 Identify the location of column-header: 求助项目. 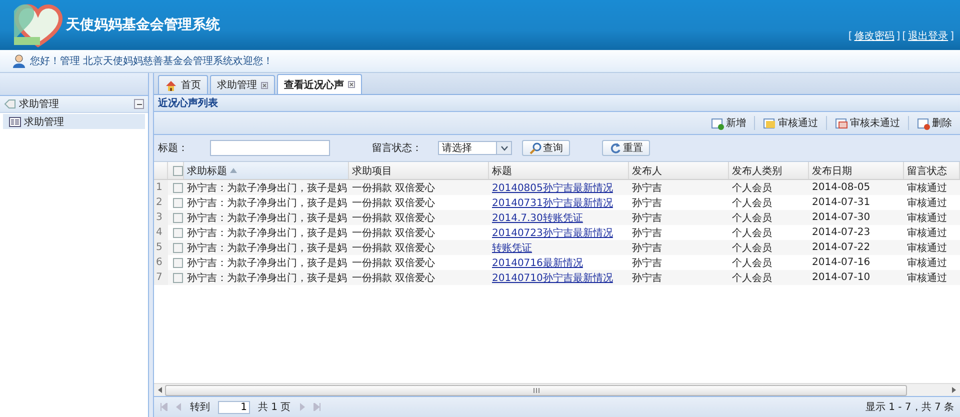
(419, 170).